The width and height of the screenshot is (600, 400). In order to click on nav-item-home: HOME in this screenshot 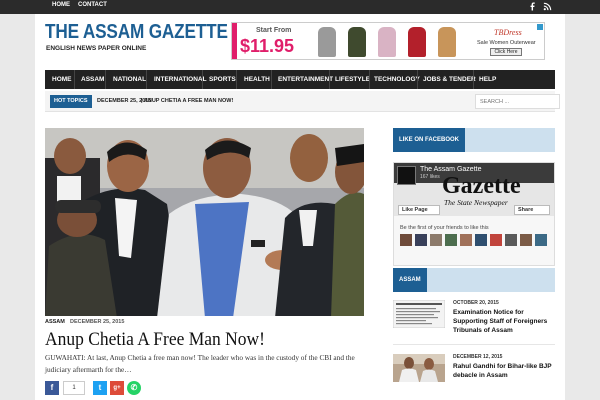, I will do `click(62, 79)`.